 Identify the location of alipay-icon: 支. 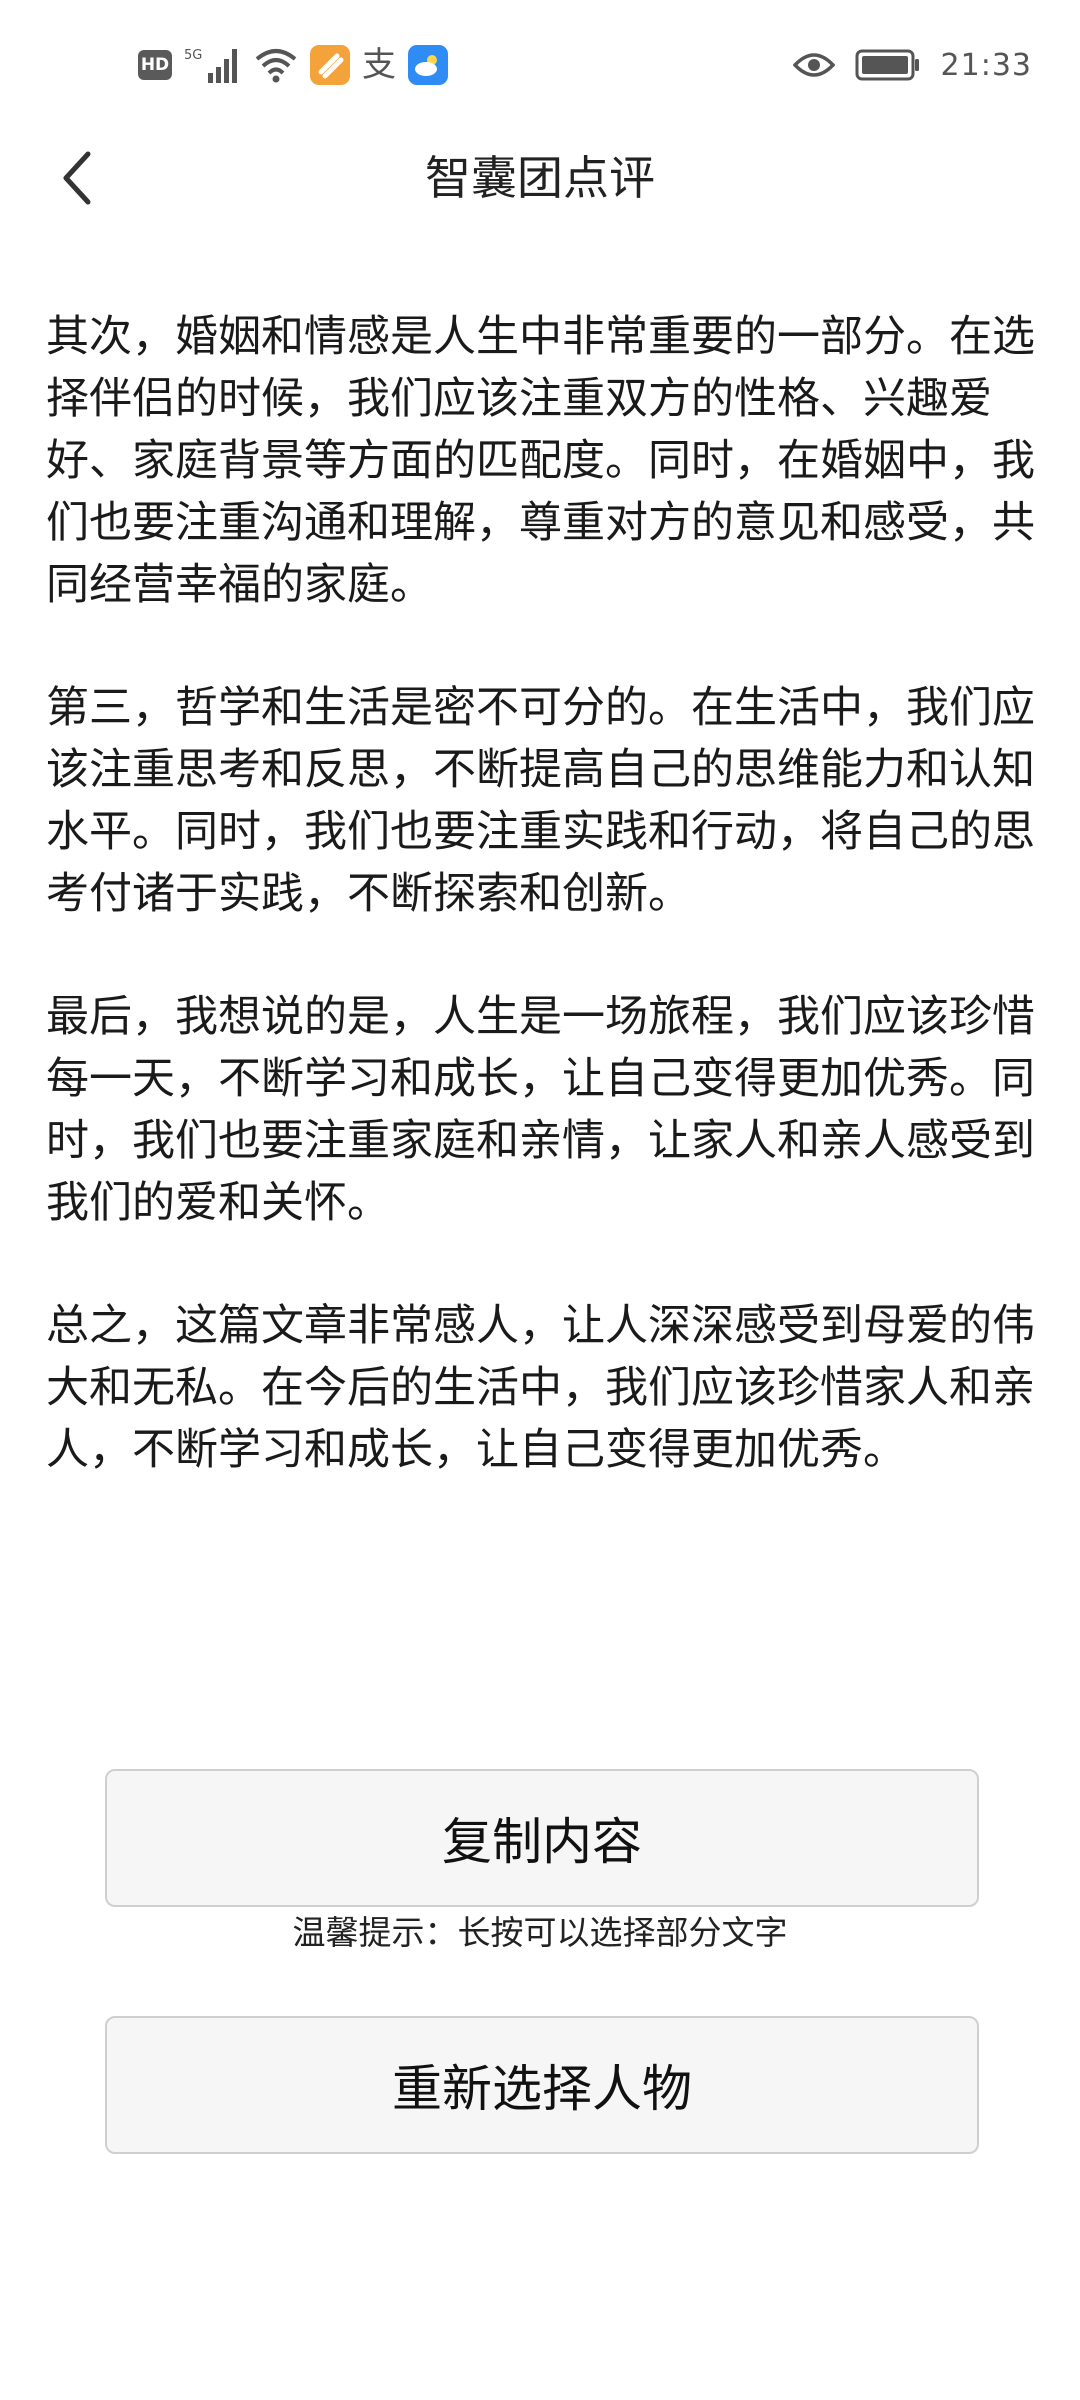
(379, 65).